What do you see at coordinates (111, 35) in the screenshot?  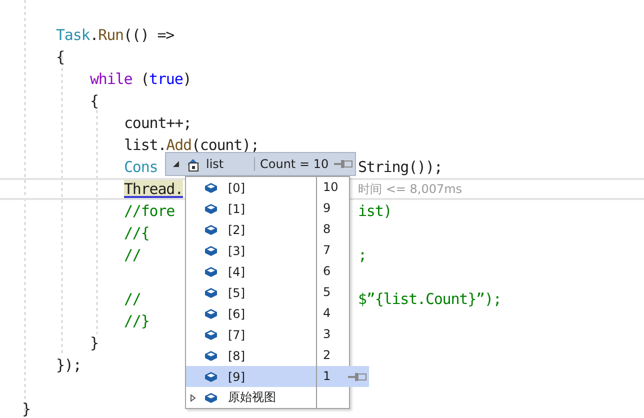 I see `method-name: Run` at bounding box center [111, 35].